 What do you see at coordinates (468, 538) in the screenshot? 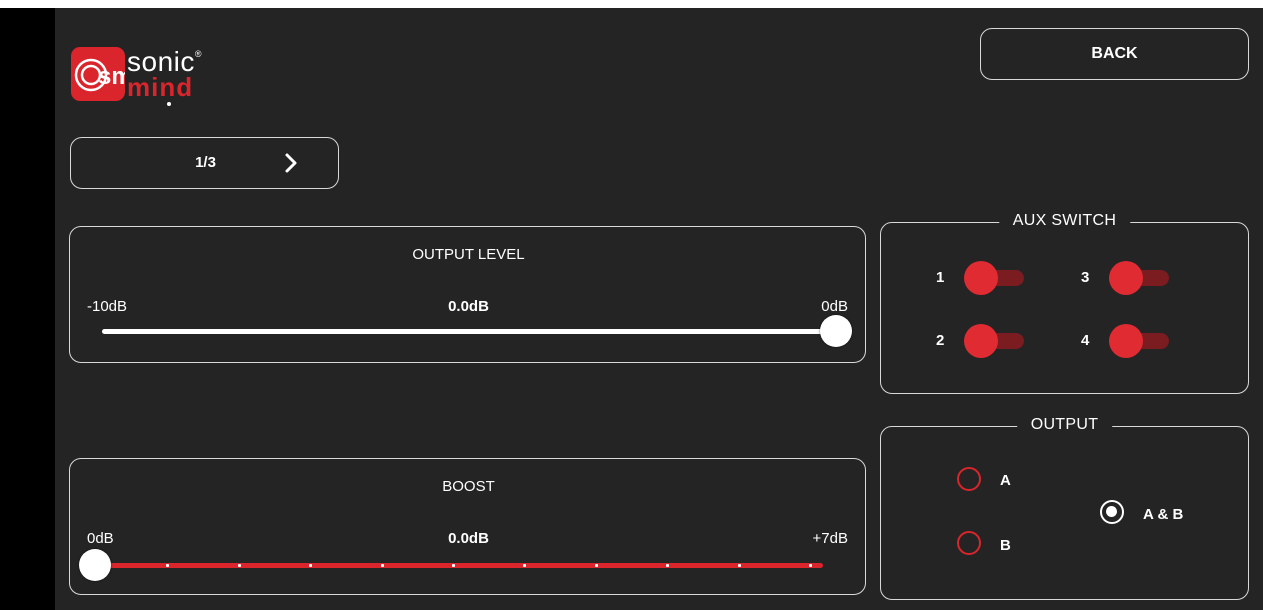
I see `boost-value: 0.0dB` at bounding box center [468, 538].